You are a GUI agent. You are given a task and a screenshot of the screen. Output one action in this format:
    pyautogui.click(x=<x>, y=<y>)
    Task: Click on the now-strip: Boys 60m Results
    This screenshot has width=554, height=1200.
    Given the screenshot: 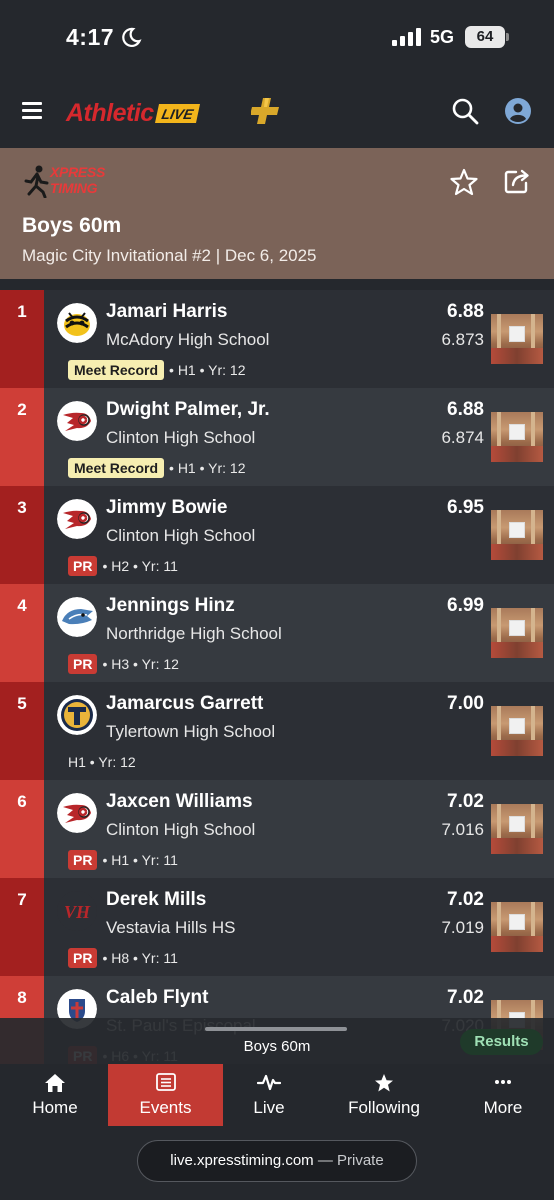 What is the action you would take?
    pyautogui.click(x=277, y=1041)
    